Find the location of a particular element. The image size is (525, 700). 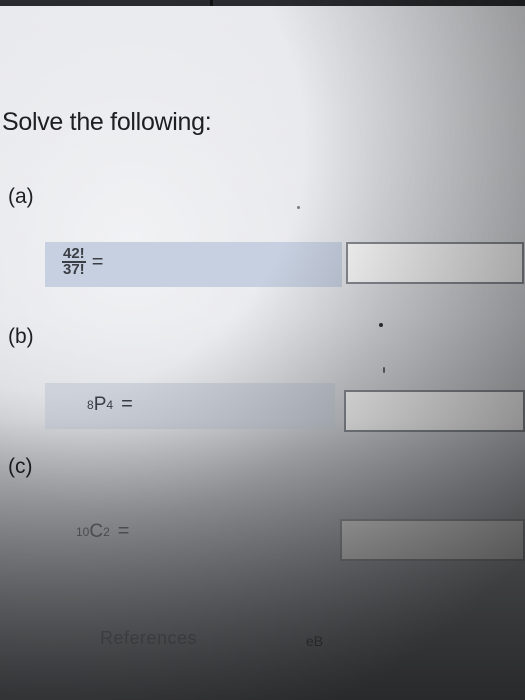

answer-input-b is located at coordinates (434, 411).